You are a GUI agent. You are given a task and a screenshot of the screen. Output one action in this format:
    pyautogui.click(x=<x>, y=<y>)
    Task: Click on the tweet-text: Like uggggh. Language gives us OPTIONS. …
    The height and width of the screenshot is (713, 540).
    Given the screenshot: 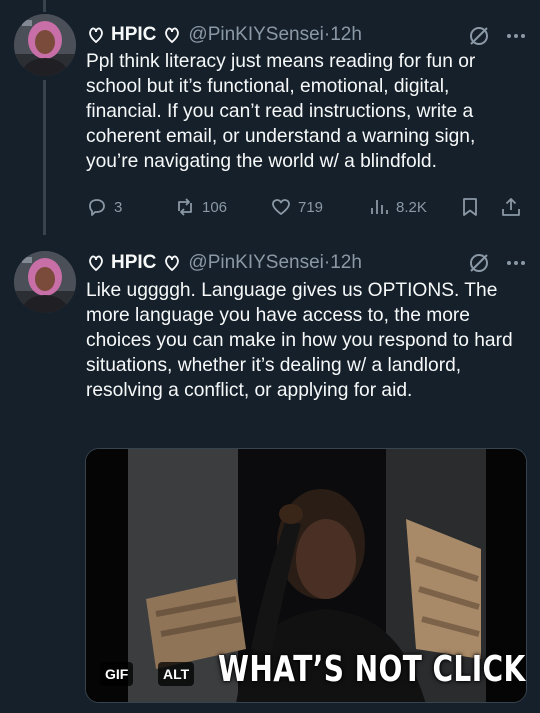 What is the action you would take?
    pyautogui.click(x=299, y=340)
    